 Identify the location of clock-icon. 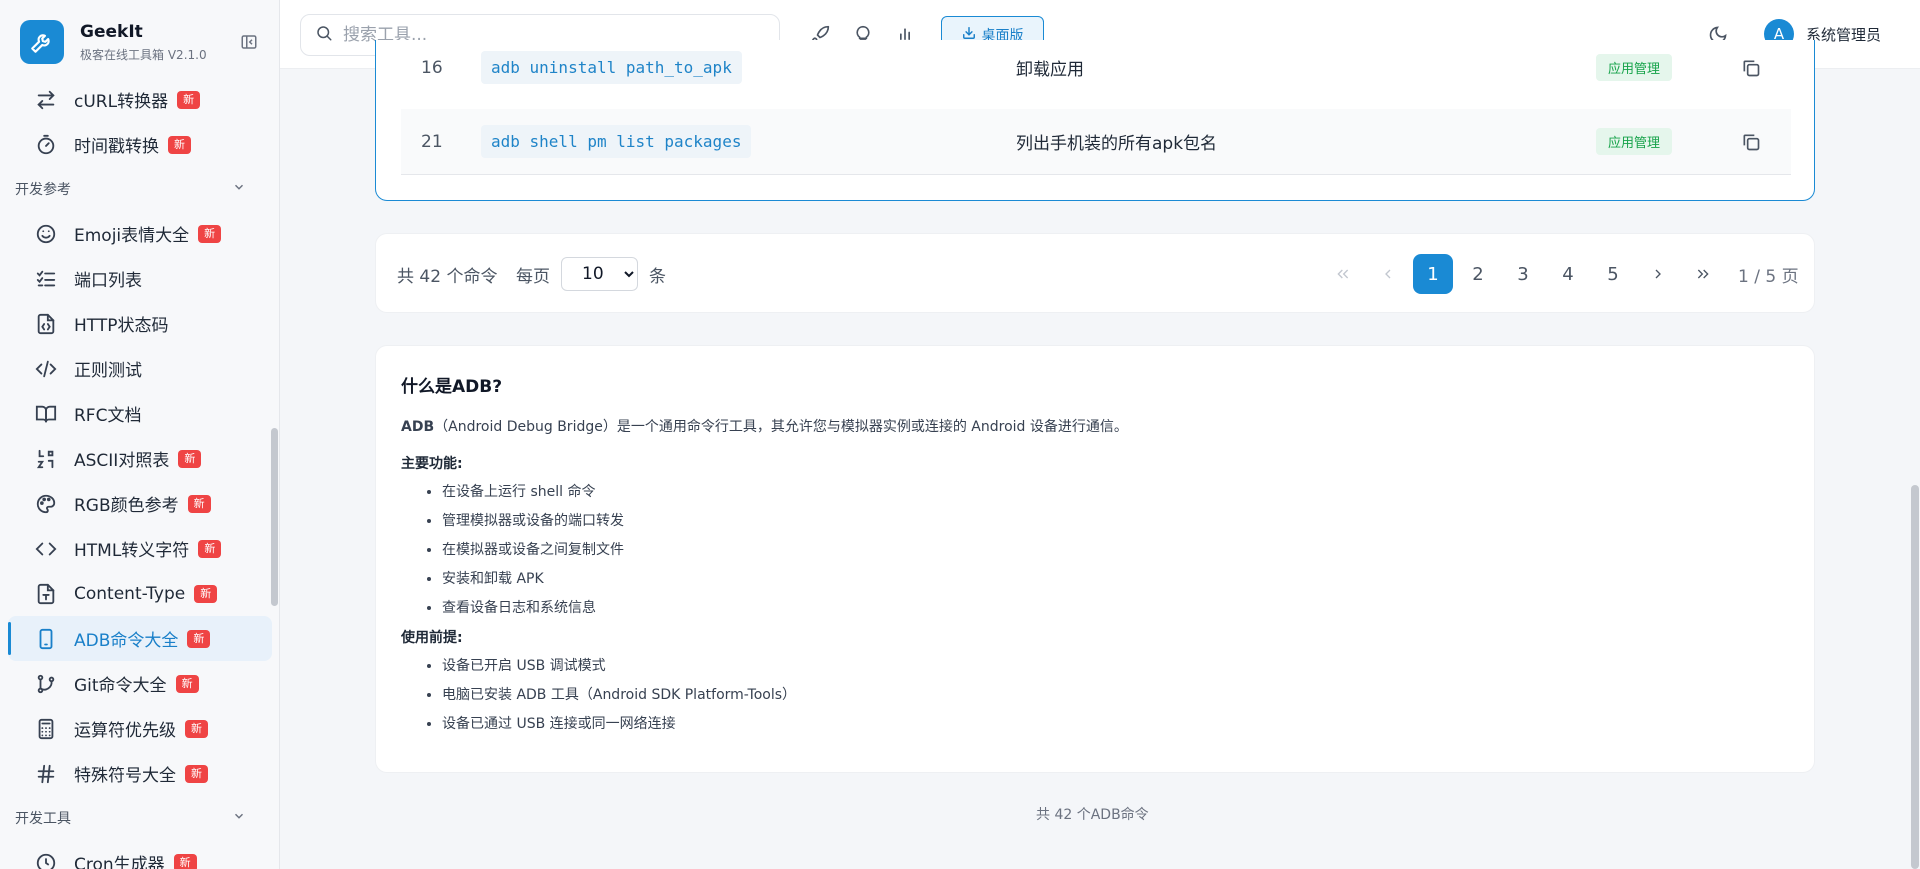
(46, 860).